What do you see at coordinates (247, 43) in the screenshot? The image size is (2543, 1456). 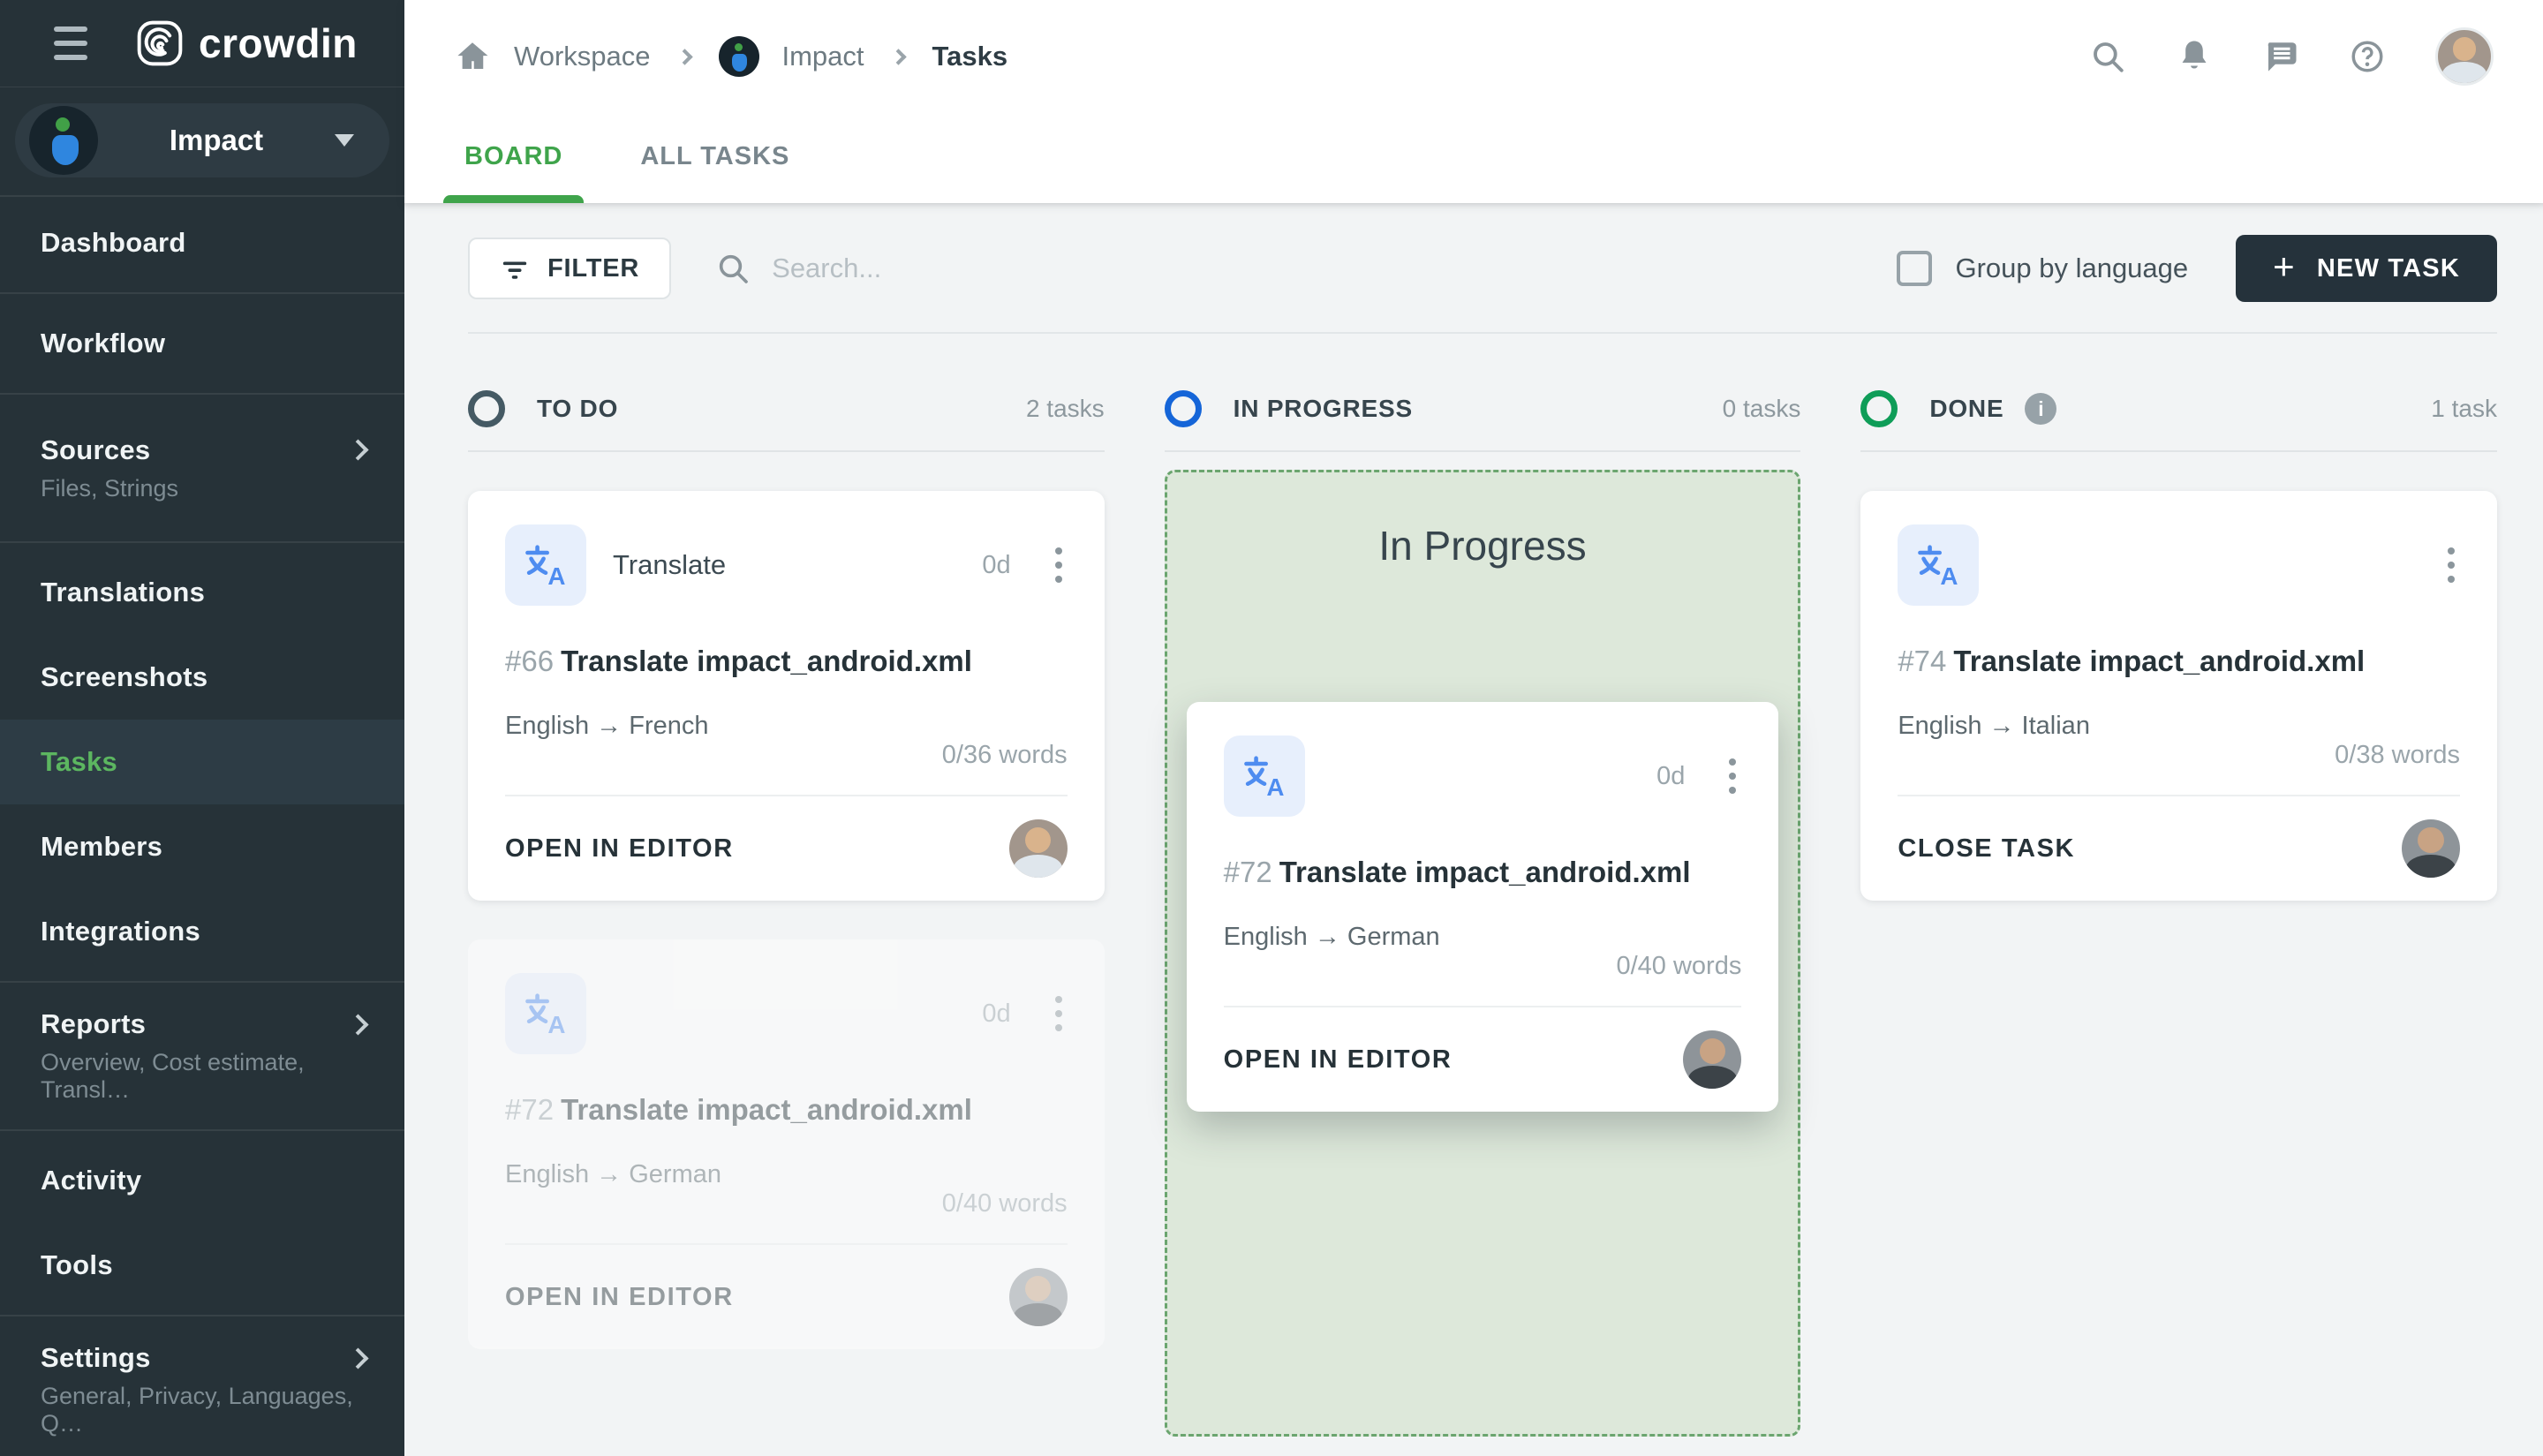 I see `crowdin-logo: crowdin` at bounding box center [247, 43].